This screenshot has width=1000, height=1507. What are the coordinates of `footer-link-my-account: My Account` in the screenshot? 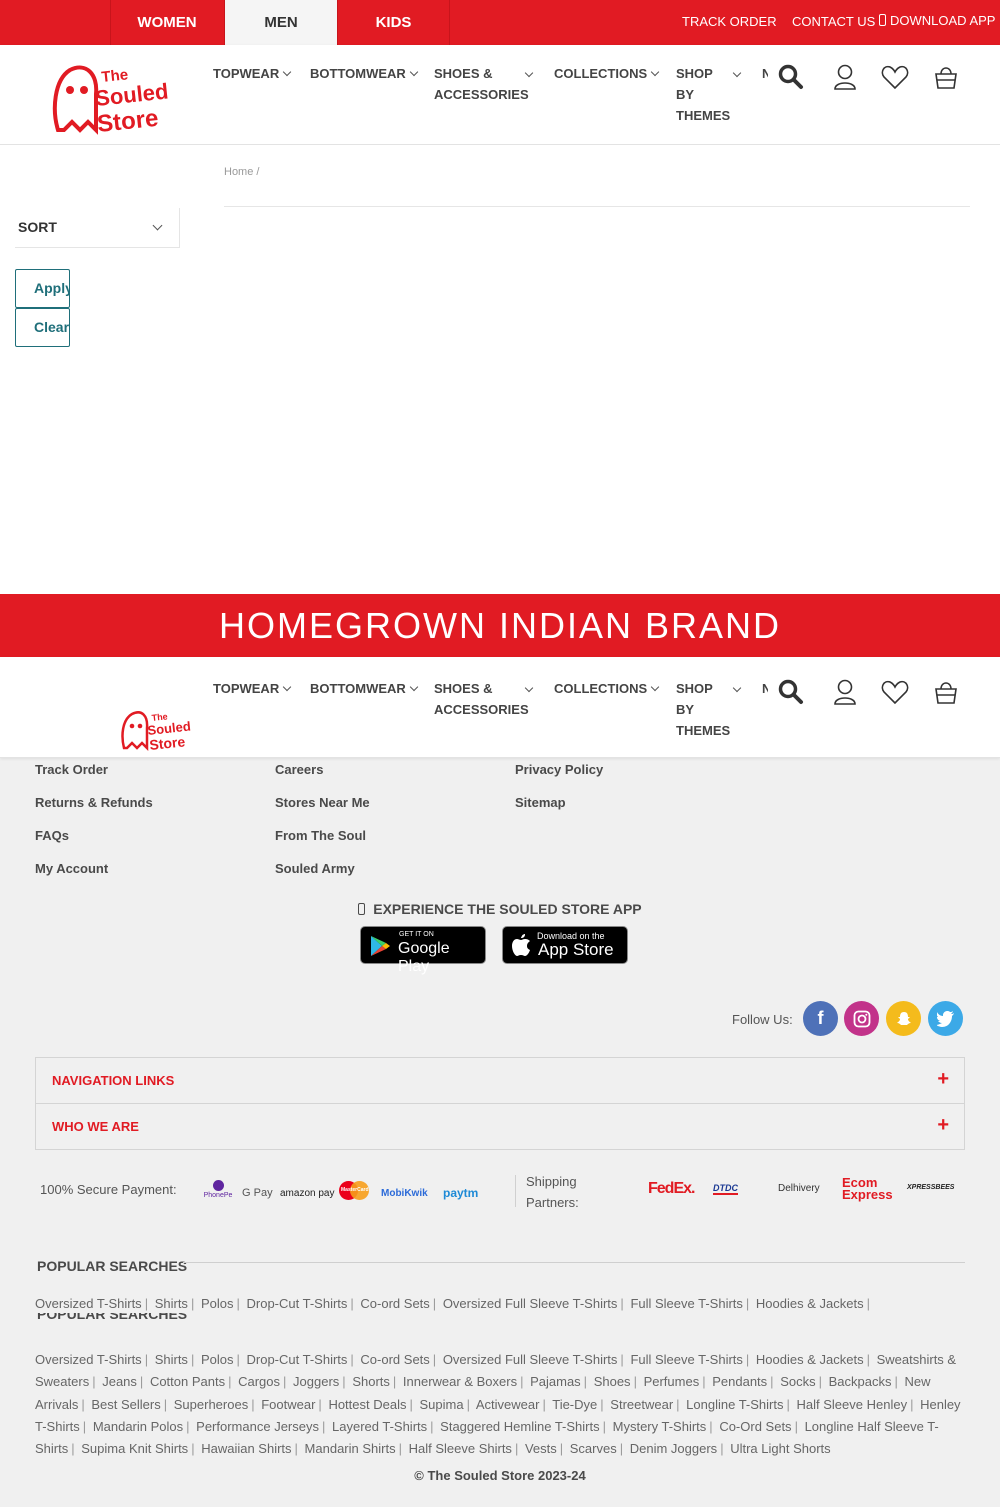 It's located at (71, 868).